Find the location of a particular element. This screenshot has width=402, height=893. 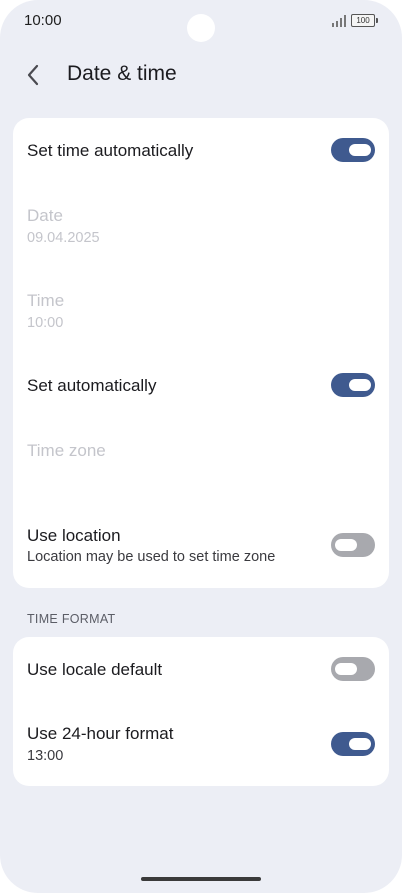

date-row: Date 09.04.2025 is located at coordinates (201, 227).